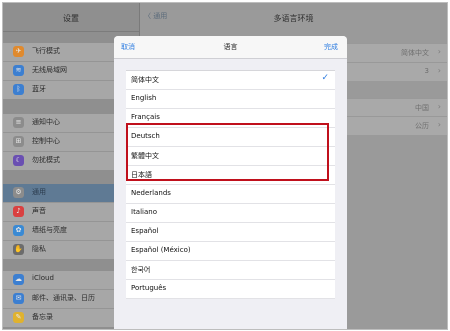 The image size is (450, 331). What do you see at coordinates (18, 317) in the screenshot?
I see `notes-icon: ✎` at bounding box center [18, 317].